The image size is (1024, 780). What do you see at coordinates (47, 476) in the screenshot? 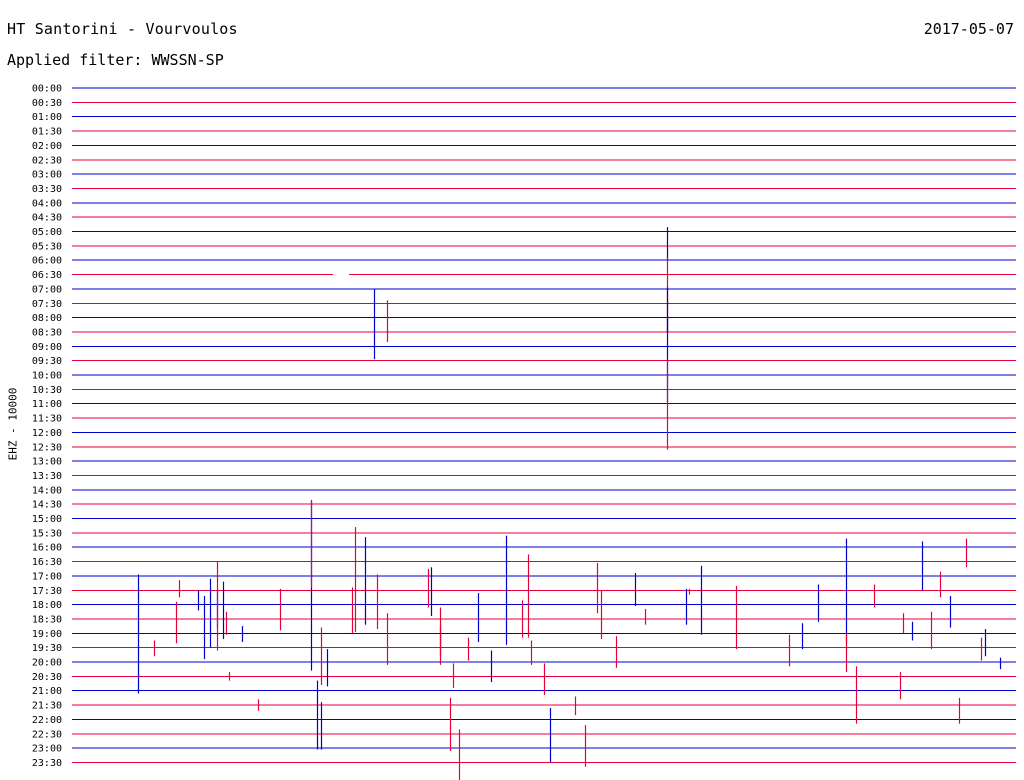
I see `row-tick-label: 13:30` at bounding box center [47, 476].